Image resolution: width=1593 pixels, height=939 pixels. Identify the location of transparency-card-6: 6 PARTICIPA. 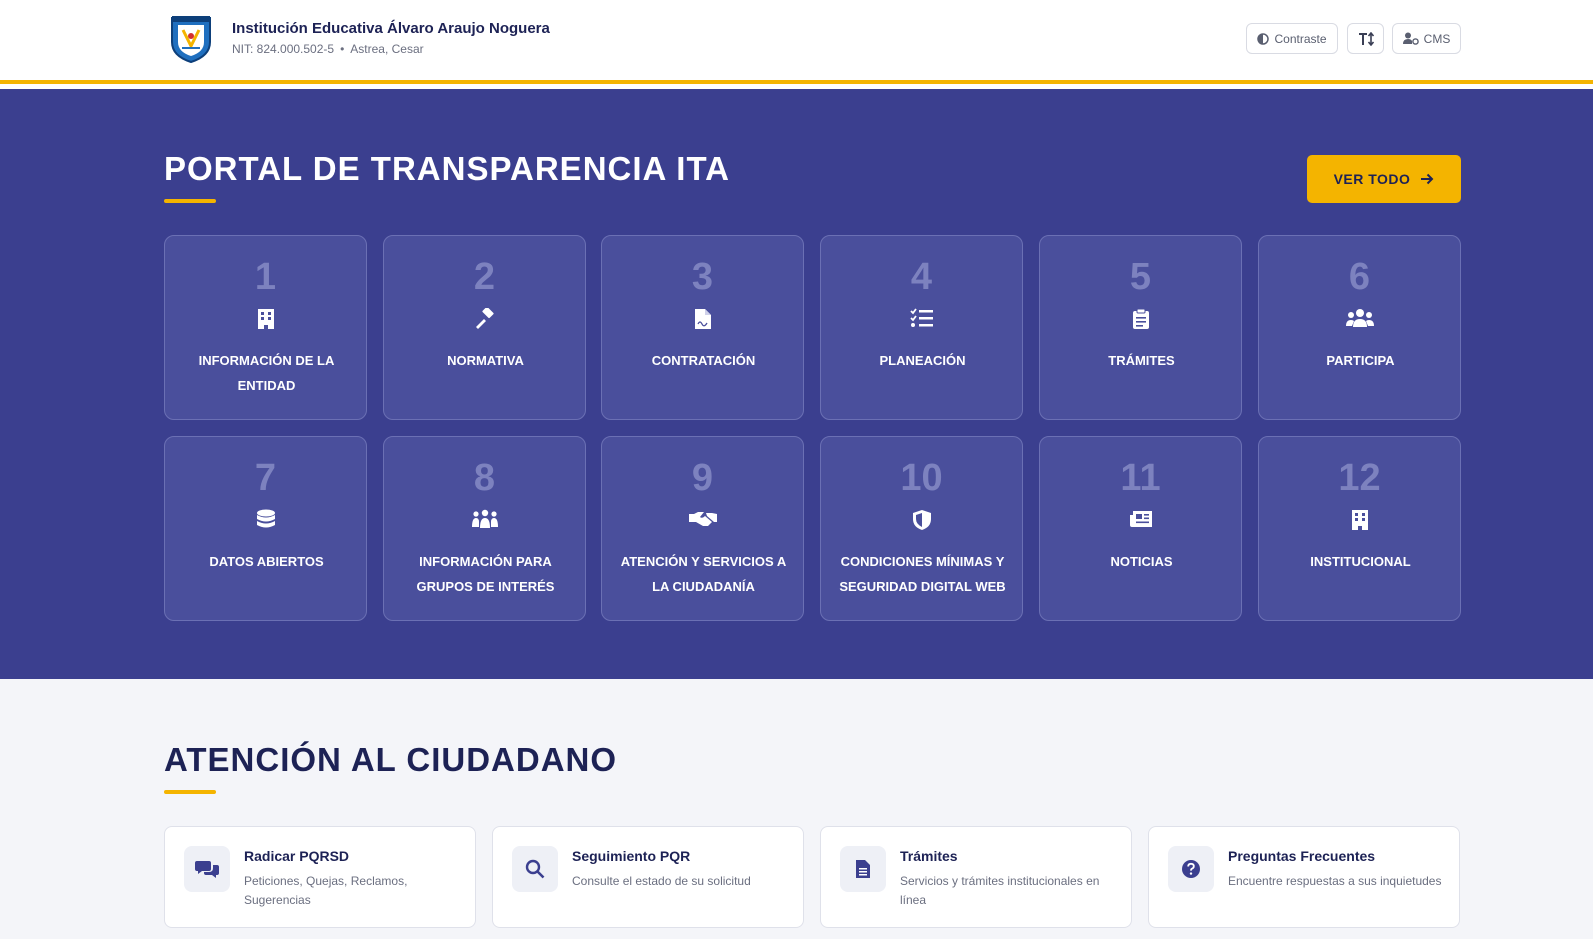
(1359, 327).